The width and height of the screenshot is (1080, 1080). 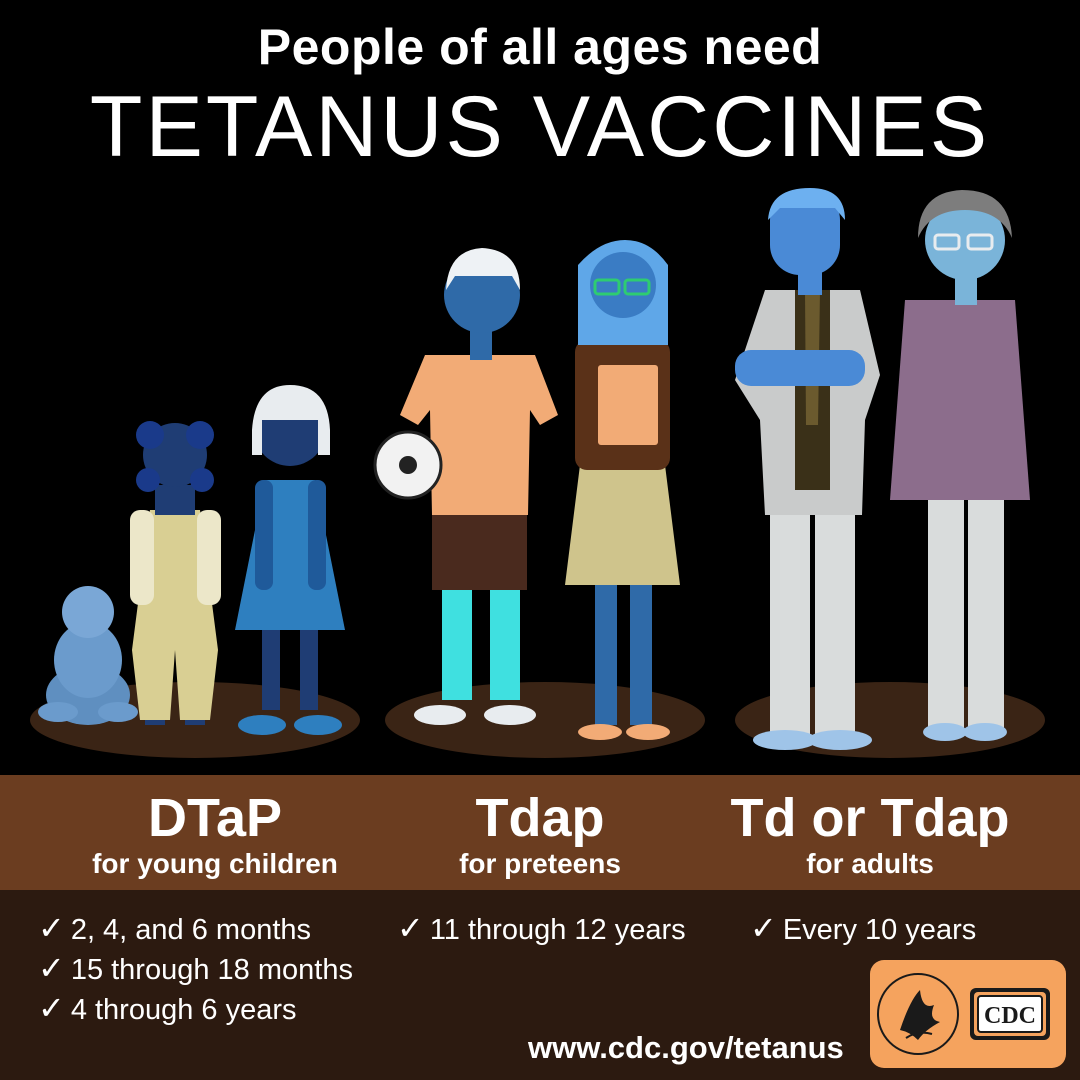 I want to click on schedule-item: ✓ 11 through 12 years, so click(x=541, y=928).